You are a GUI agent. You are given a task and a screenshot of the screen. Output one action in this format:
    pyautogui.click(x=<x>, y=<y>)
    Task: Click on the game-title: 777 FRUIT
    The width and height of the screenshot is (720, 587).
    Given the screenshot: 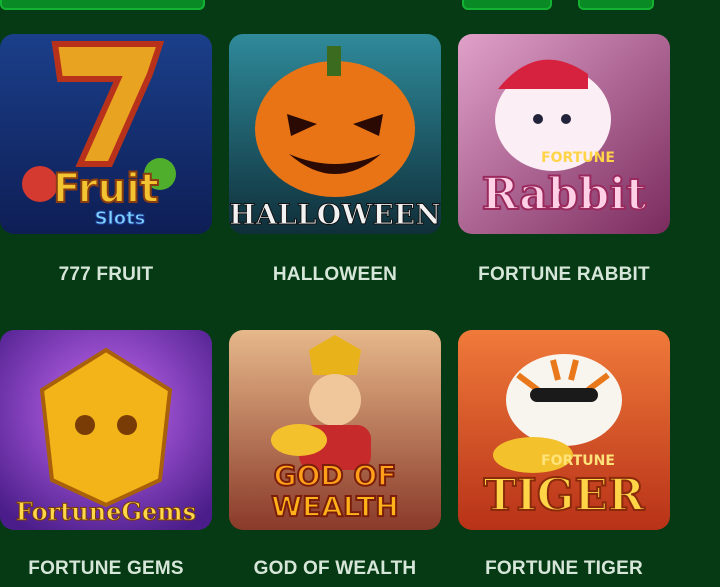 What is the action you would take?
    pyautogui.click(x=106, y=275)
    